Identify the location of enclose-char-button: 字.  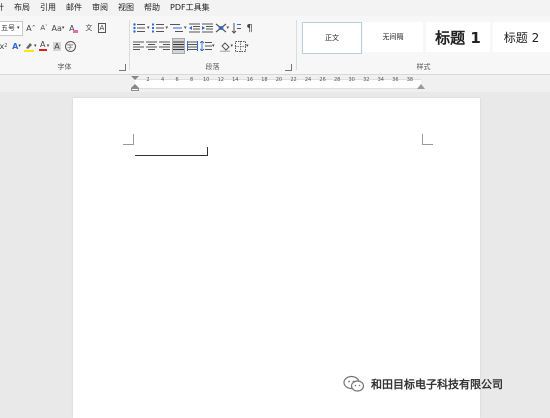
(70, 46).